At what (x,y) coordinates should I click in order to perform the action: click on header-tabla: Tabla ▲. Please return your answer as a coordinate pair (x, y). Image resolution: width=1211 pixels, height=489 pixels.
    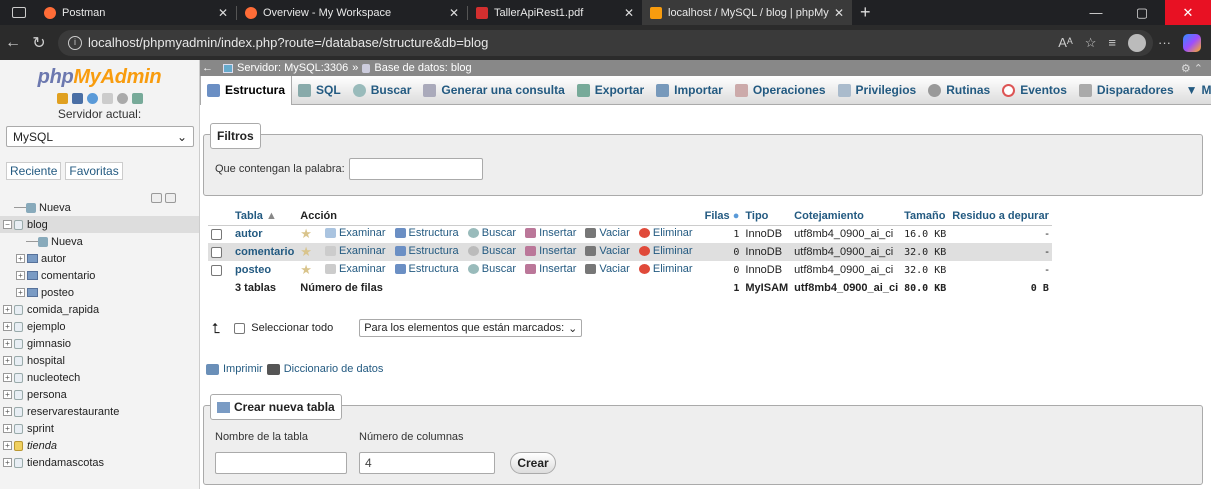
    Looking at the image, I should click on (265, 217).